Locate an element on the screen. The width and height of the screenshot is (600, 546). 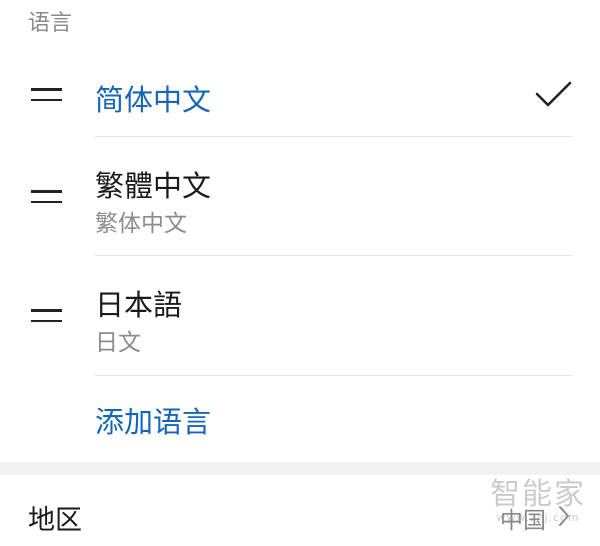
divider is located at coordinates (334, 375).